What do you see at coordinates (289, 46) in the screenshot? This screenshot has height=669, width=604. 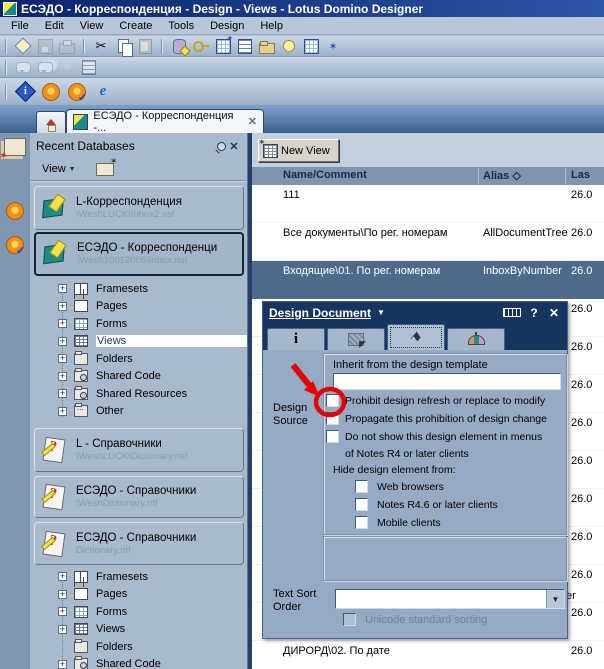 I see `lightbulb-icon` at bounding box center [289, 46].